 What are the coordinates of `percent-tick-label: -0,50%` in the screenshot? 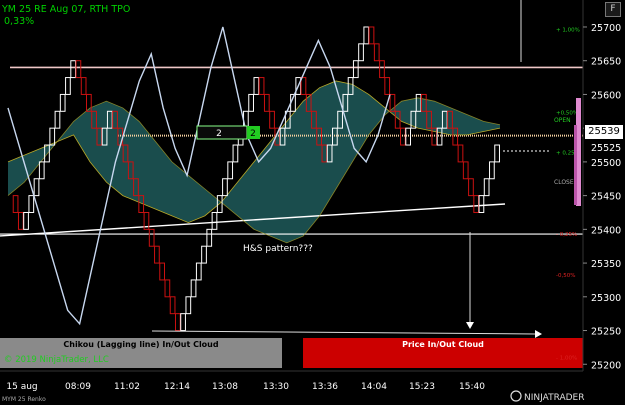 It's located at (565, 276).